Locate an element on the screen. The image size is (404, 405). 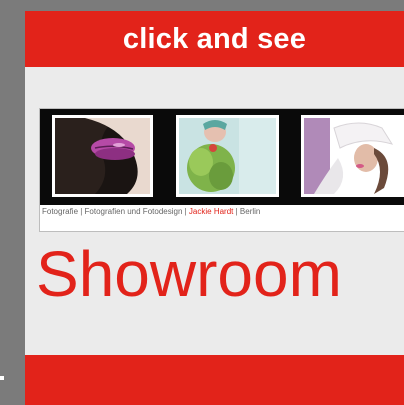
click-and-see-banner: click and see is located at coordinates (214, 39).